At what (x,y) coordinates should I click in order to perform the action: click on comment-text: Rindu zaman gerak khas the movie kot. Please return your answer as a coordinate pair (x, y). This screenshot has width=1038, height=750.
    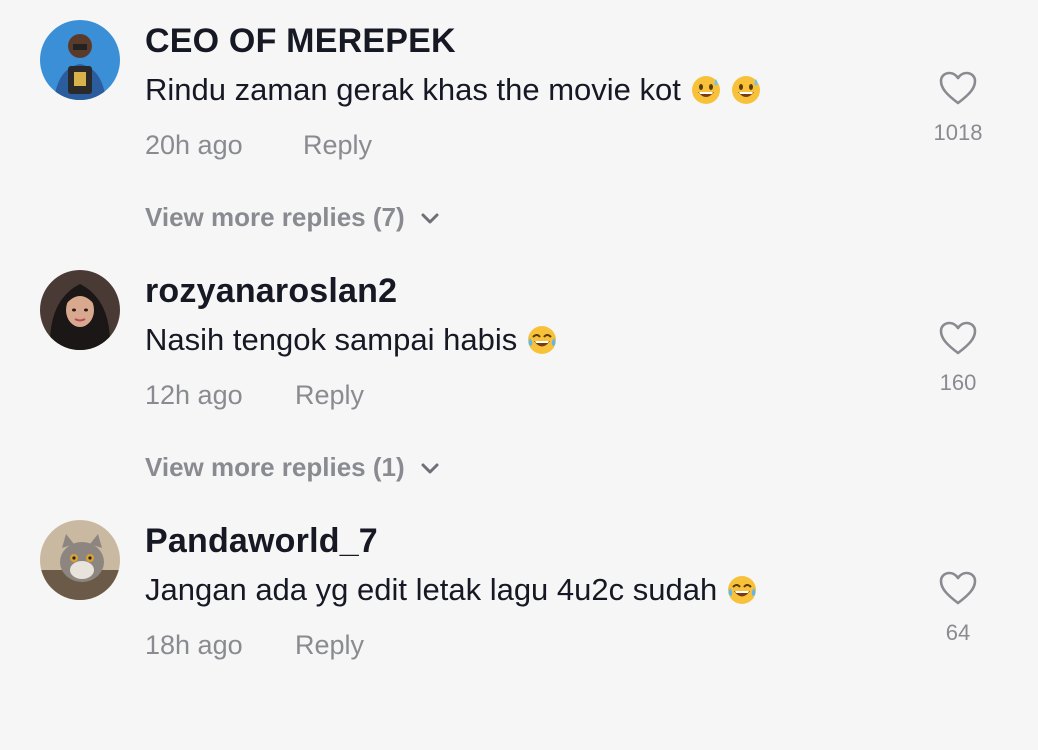
    Looking at the image, I should click on (453, 90).